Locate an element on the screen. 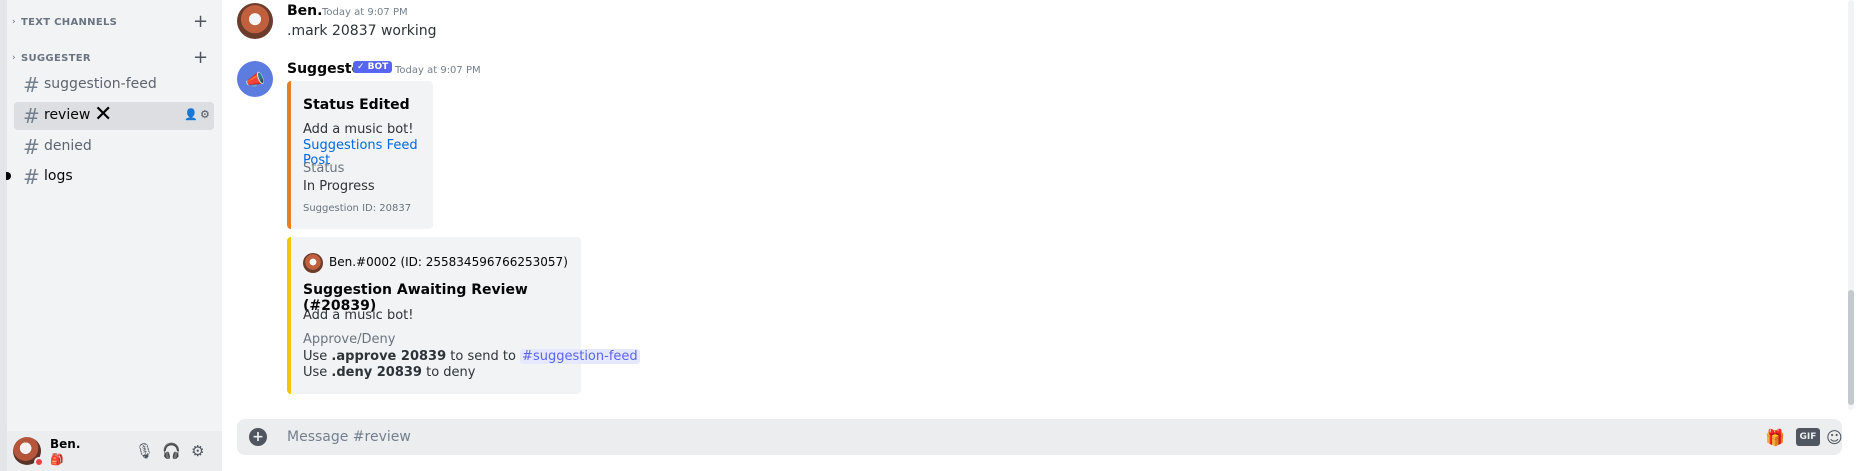 This screenshot has width=1857, height=471. embed-field-name: Status is located at coordinates (324, 168).